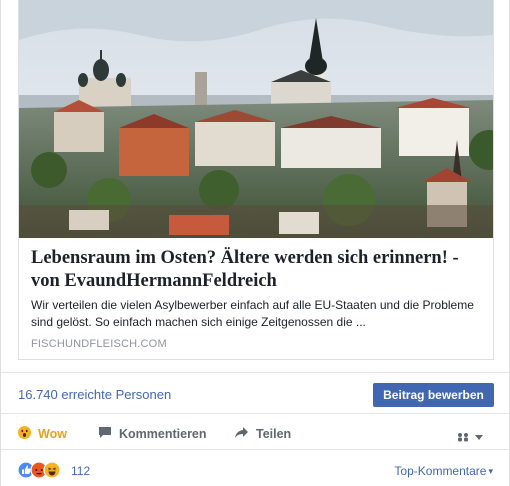  I want to click on wow-reaction-button: Wow, so click(42, 434).